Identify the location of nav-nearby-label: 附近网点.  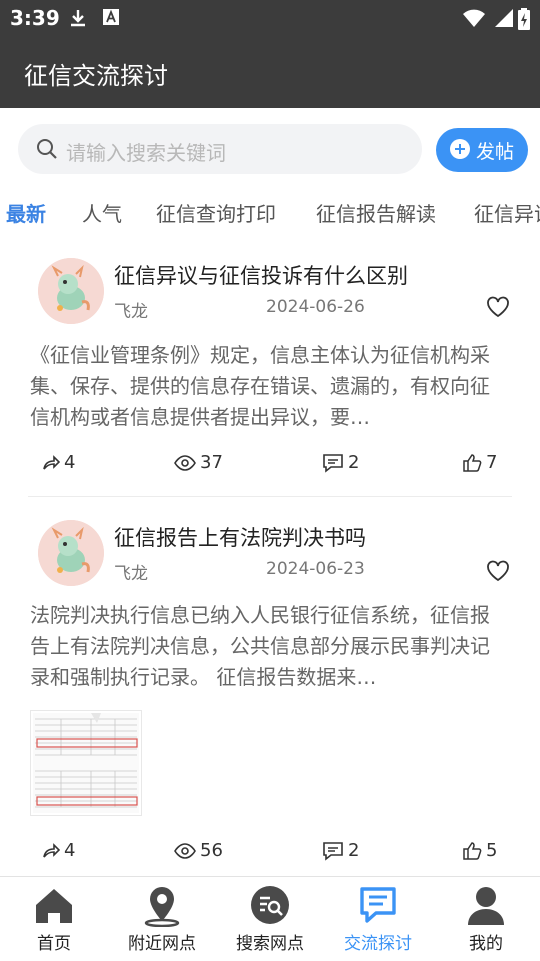
(162, 944).